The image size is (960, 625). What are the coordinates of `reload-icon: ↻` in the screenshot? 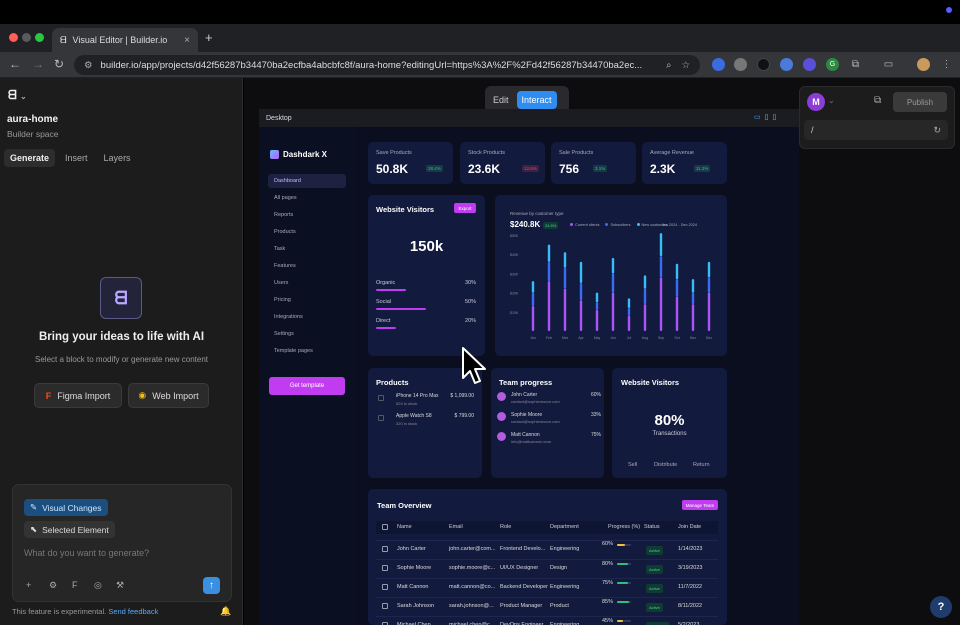 It's located at (59, 64).